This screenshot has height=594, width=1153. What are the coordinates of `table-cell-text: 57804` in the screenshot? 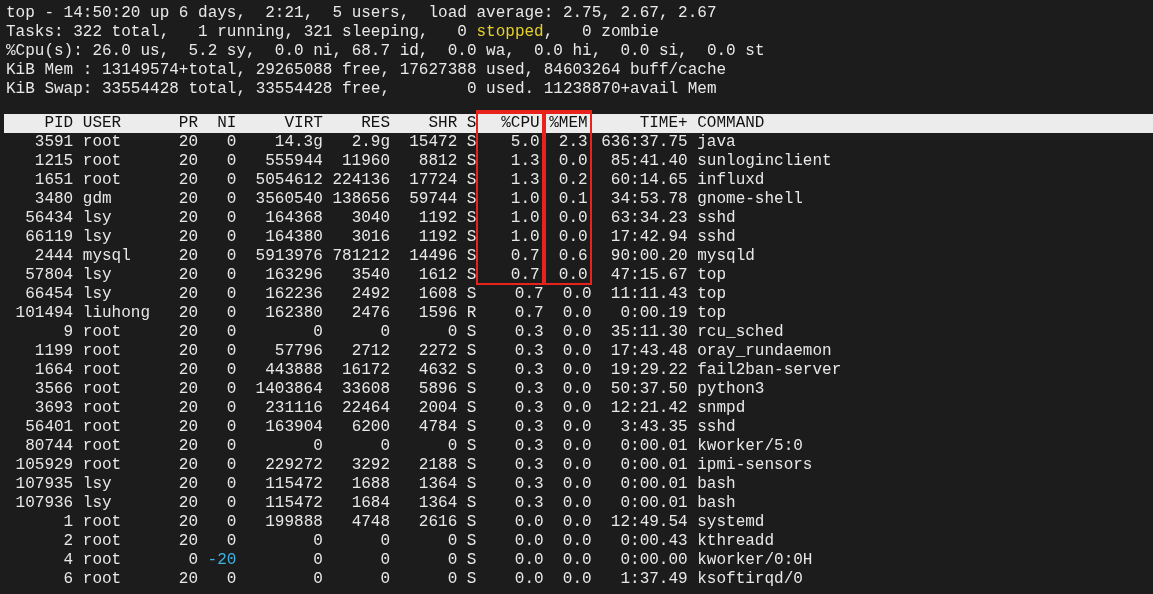 It's located at (49, 275).